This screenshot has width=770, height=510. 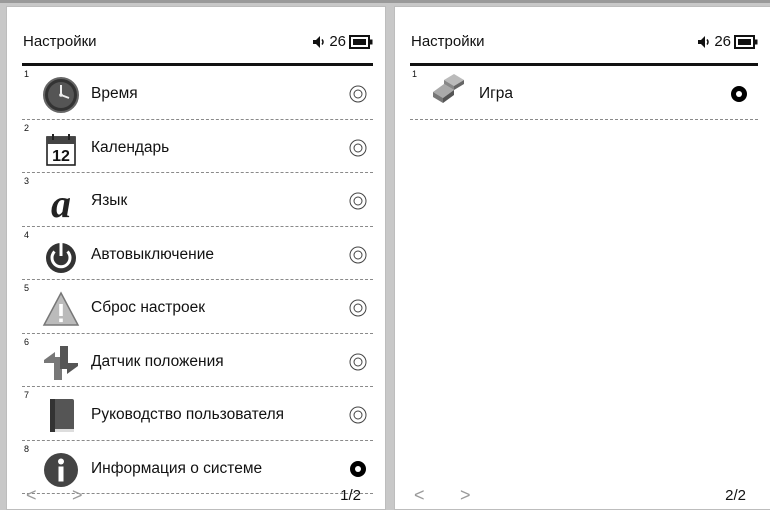 I want to click on language-icon: a, so click(x=61, y=202).